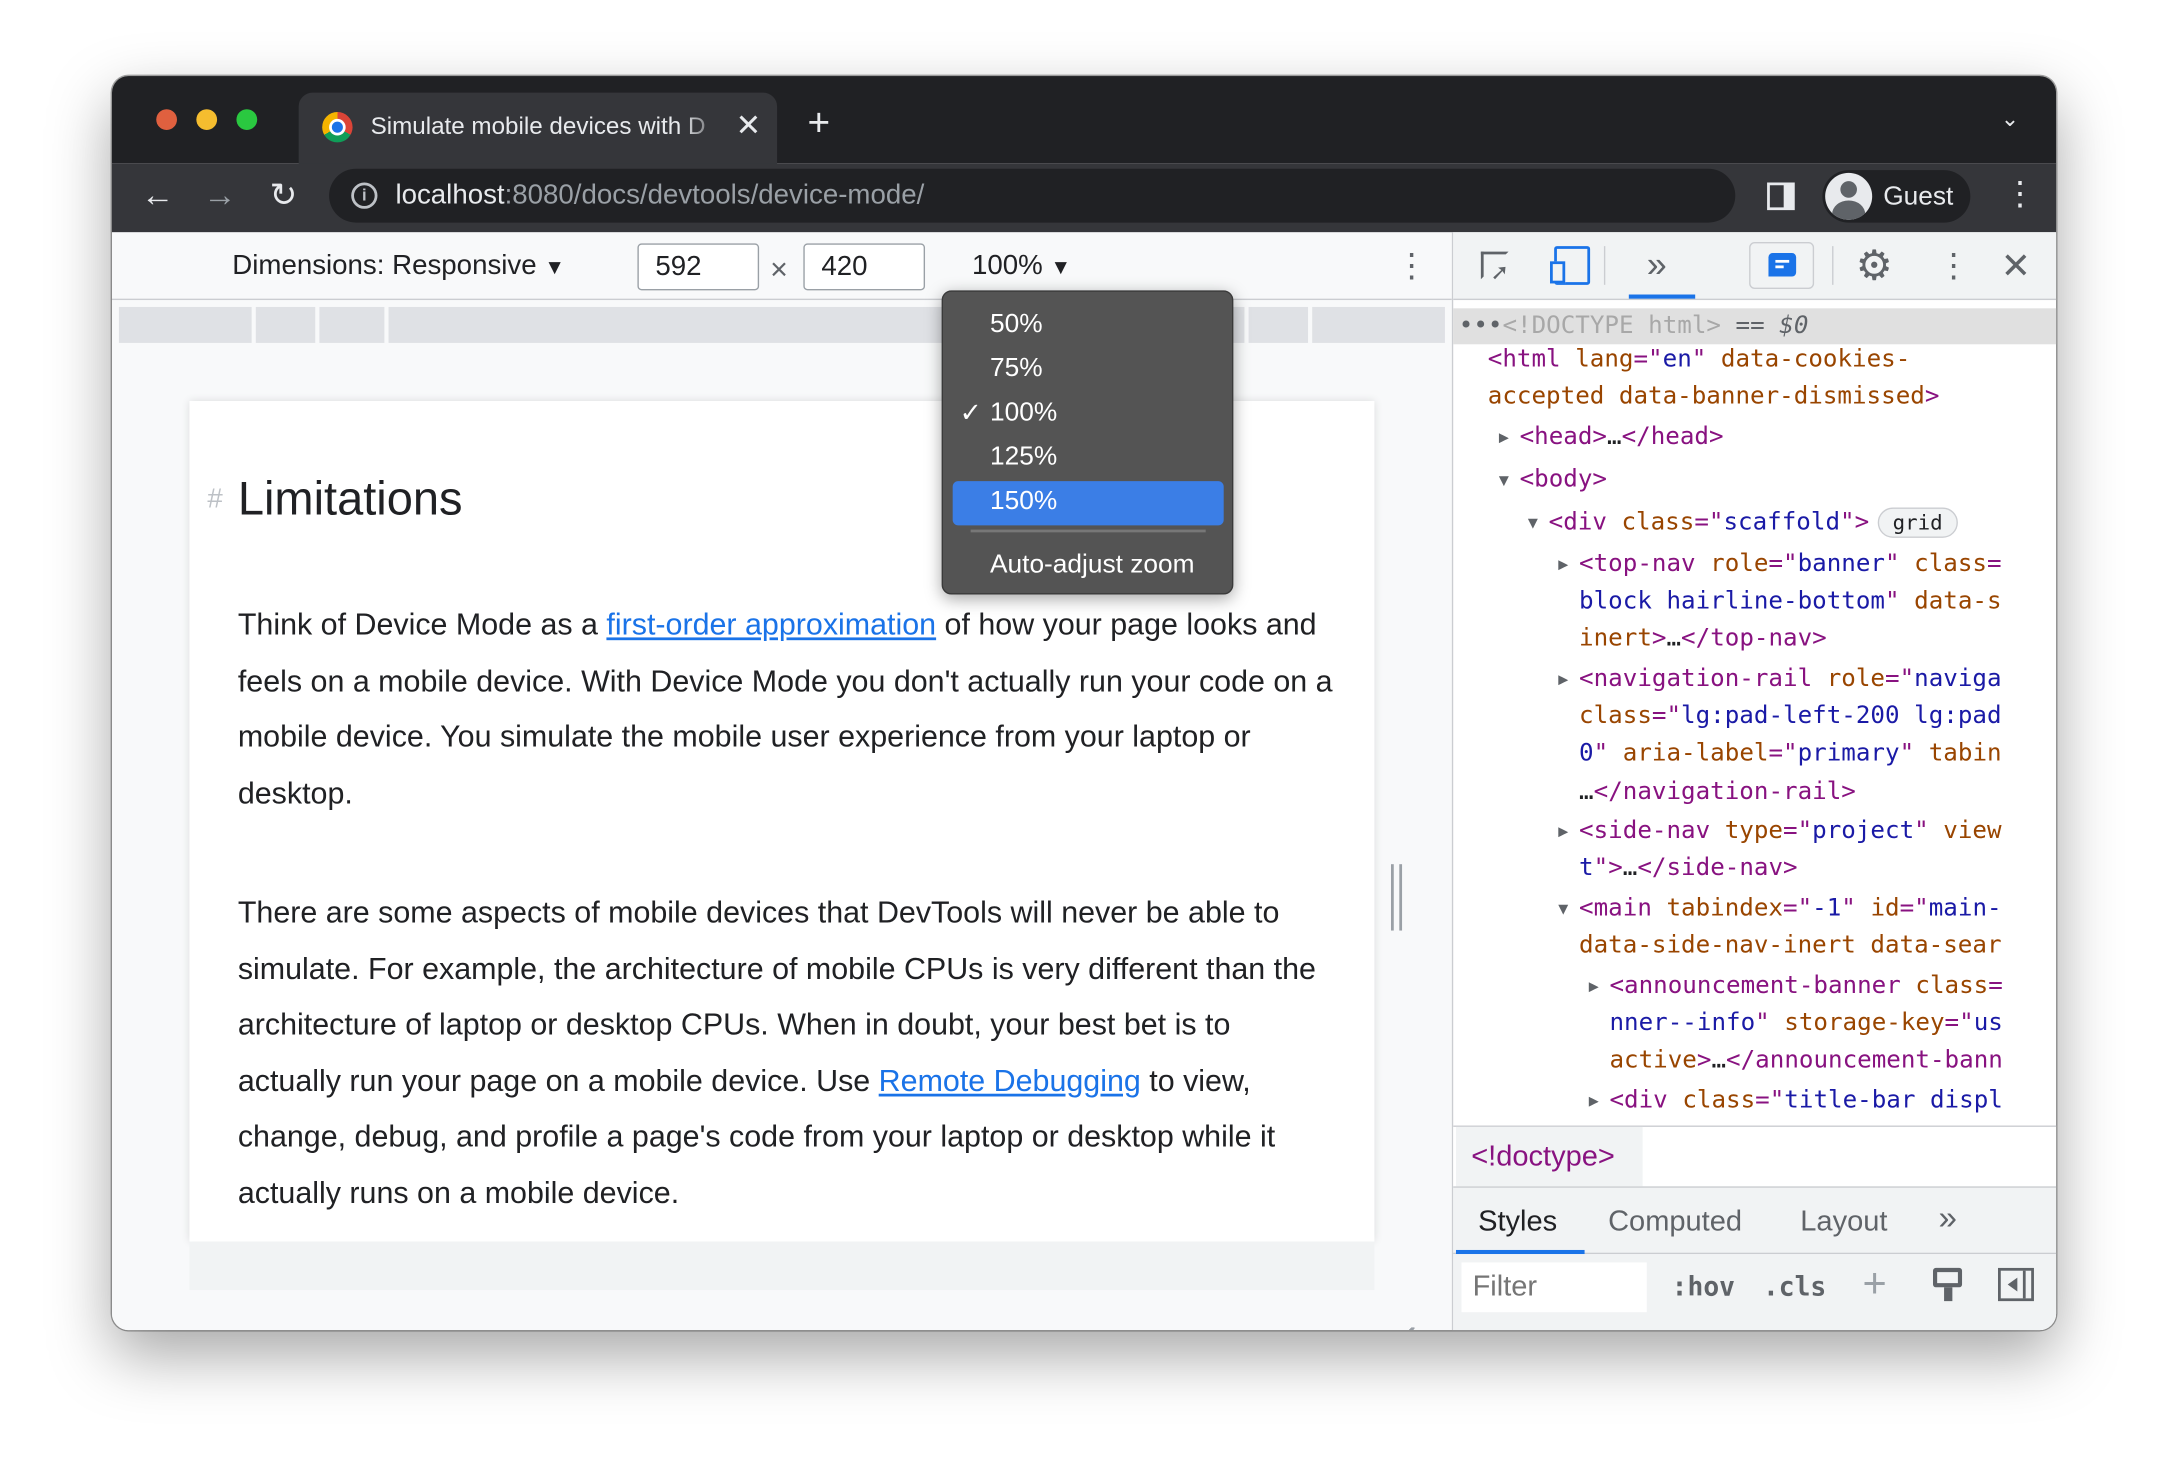 The height and width of the screenshot is (1480, 2168). Describe the element at coordinates (1790, 564) in the screenshot. I see `dom-node-line: <top-nav role="banner" class=` at that location.